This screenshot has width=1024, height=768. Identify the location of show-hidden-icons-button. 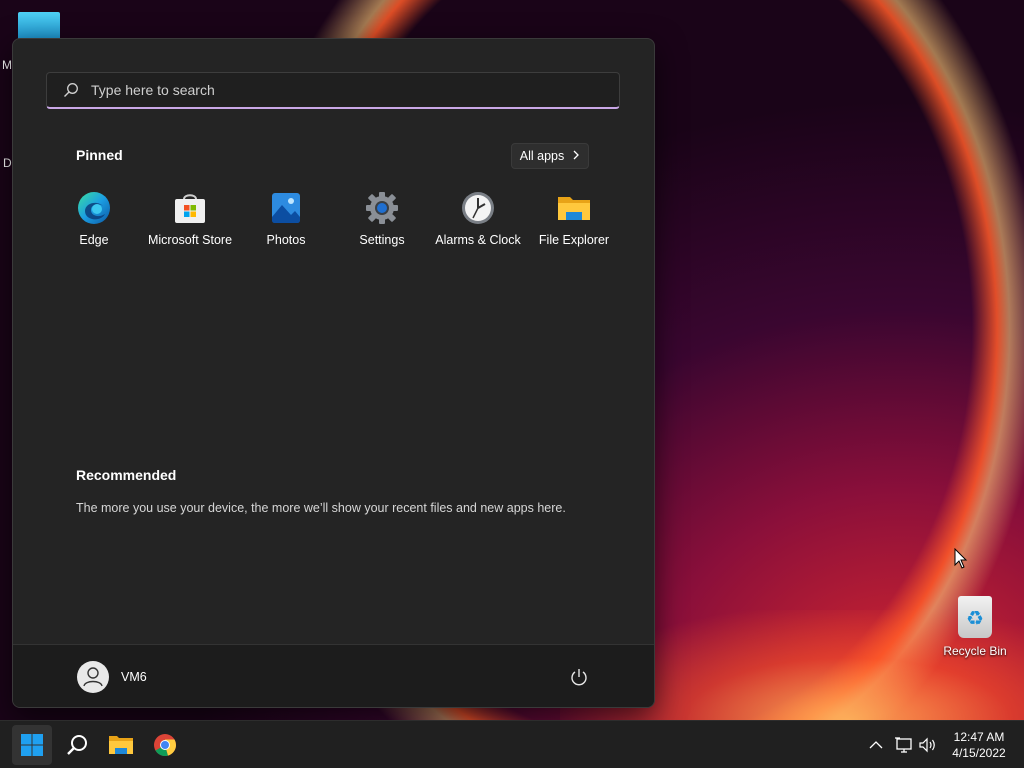
(876, 745).